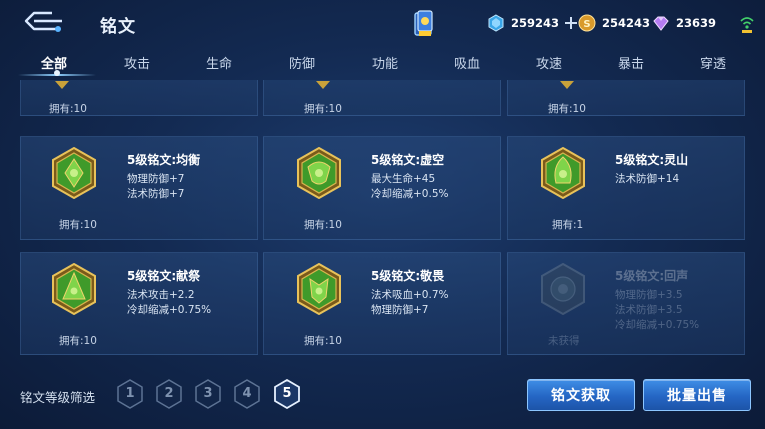 The image size is (765, 429). I want to click on level-filter-2: 2, so click(169, 394).